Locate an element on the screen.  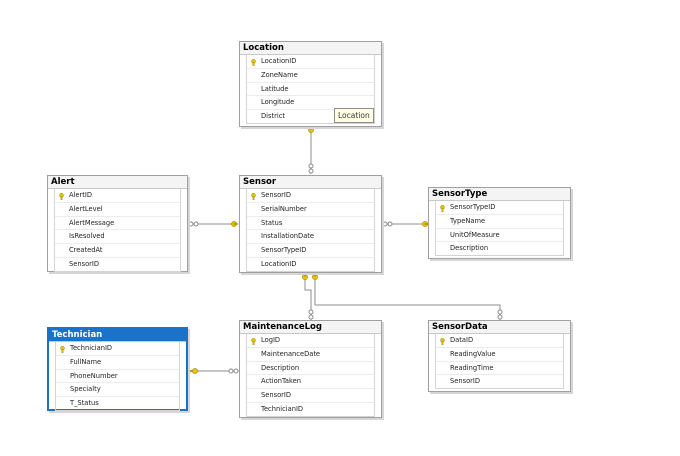
column-row: FullName is located at coordinates (117, 363).